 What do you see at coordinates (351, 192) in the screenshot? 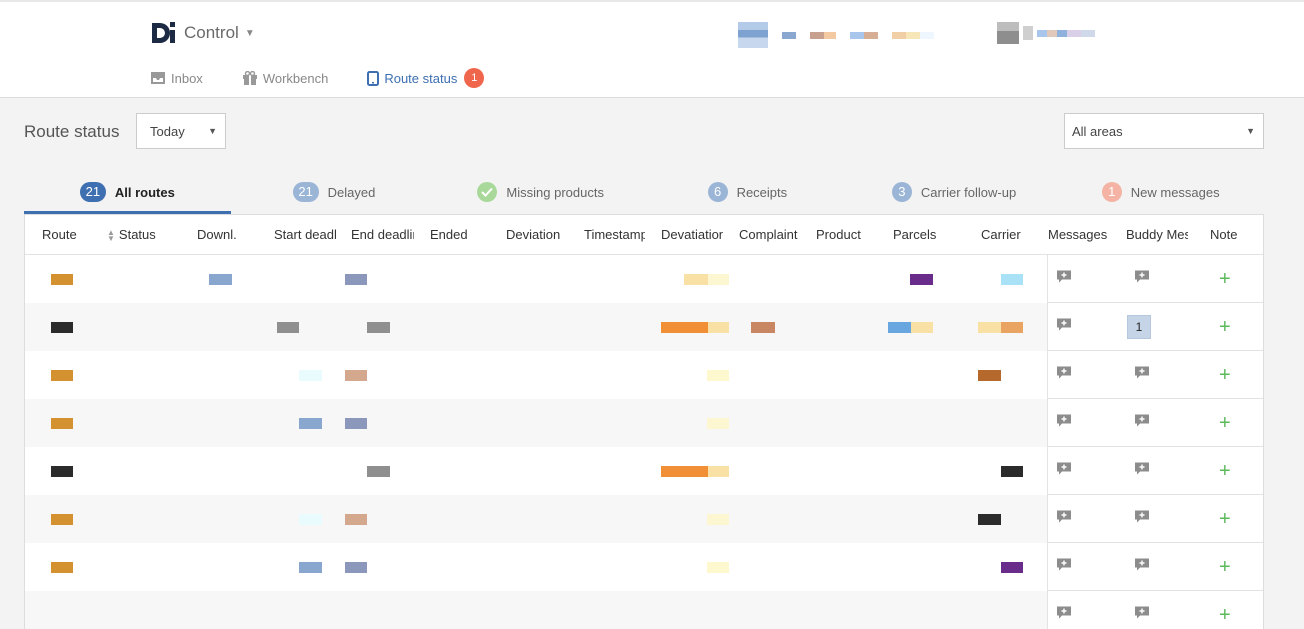
I see `tab-label: Delayed` at bounding box center [351, 192].